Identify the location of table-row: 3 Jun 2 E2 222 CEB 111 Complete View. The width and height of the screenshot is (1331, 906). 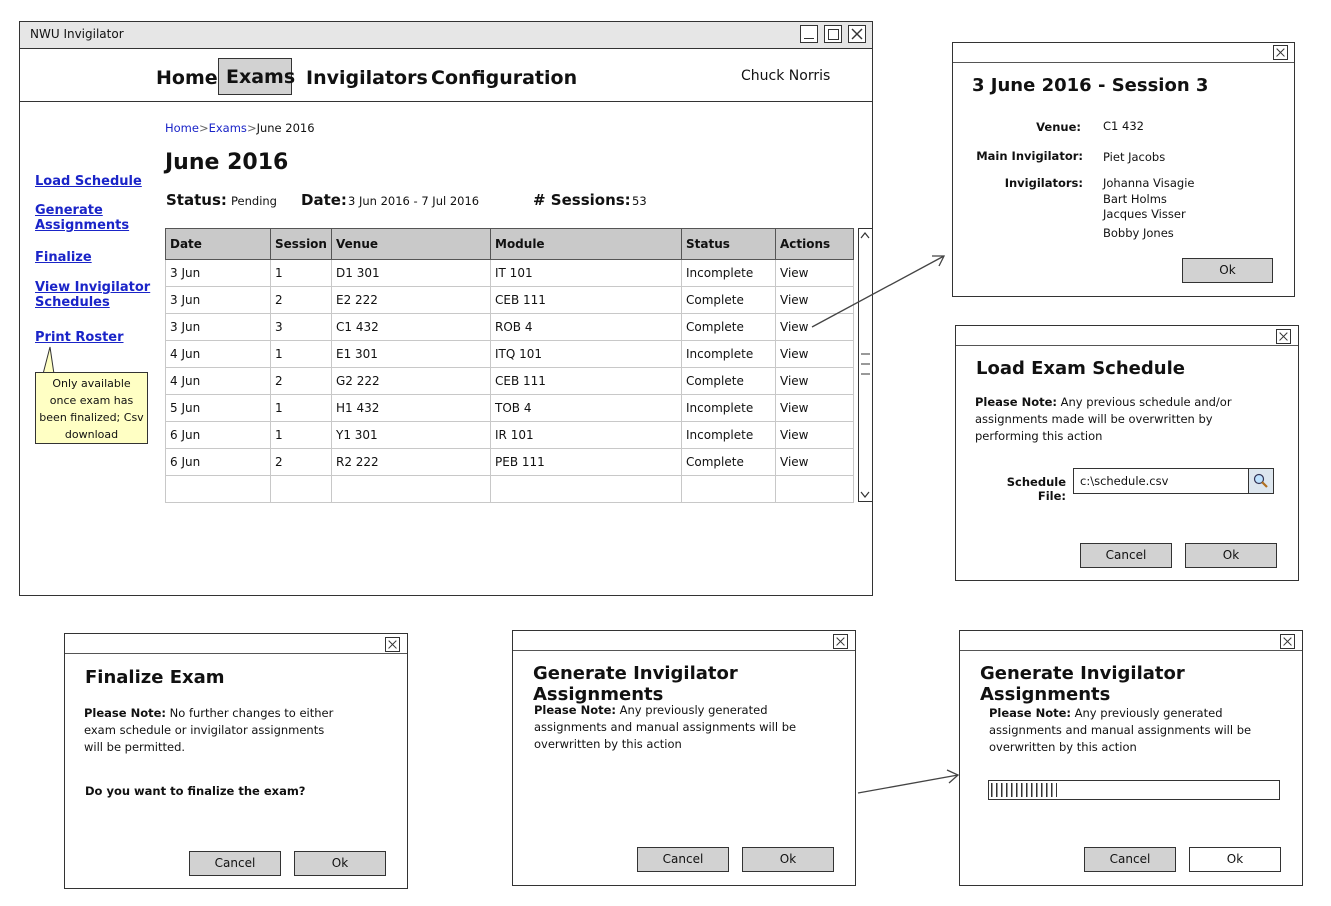
(509, 300).